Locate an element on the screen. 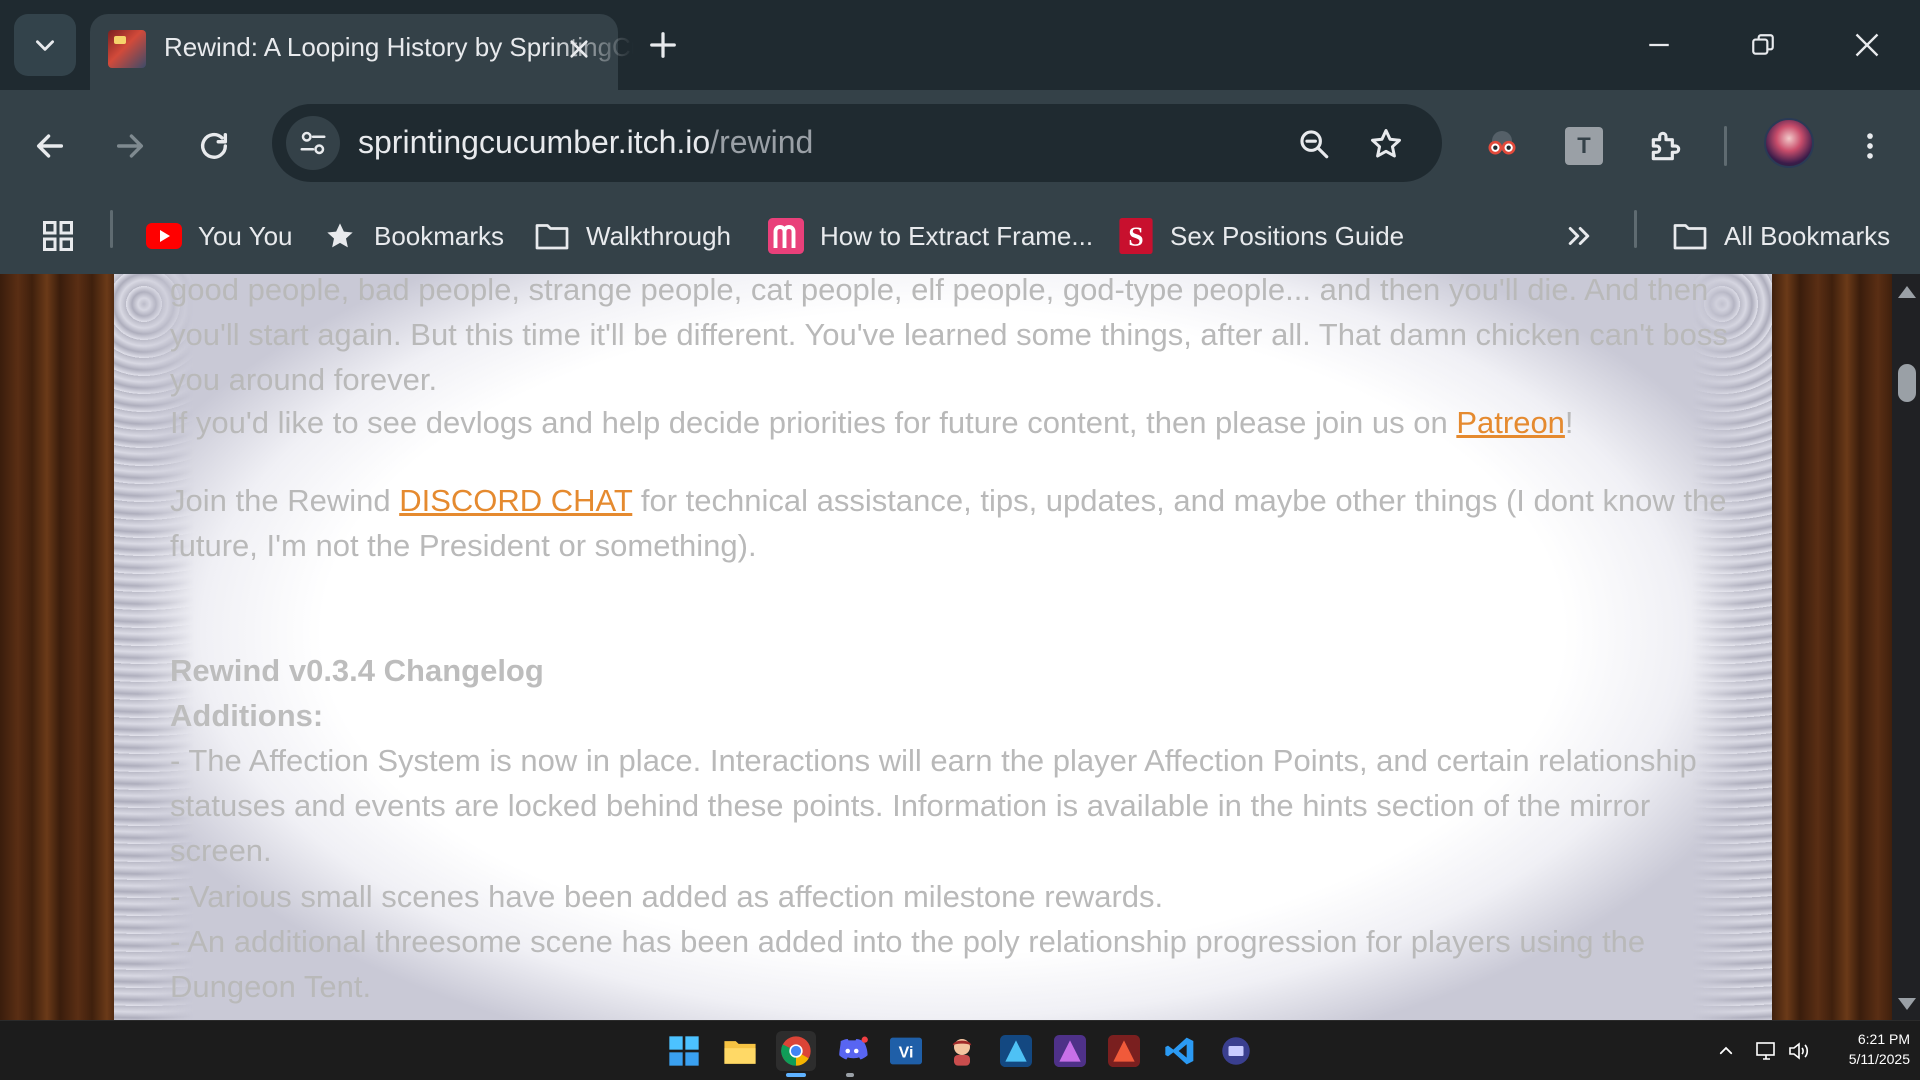 Image resolution: width=1920 pixels, height=1080 pixels. vi-app-icon: Vi is located at coordinates (906, 1051).